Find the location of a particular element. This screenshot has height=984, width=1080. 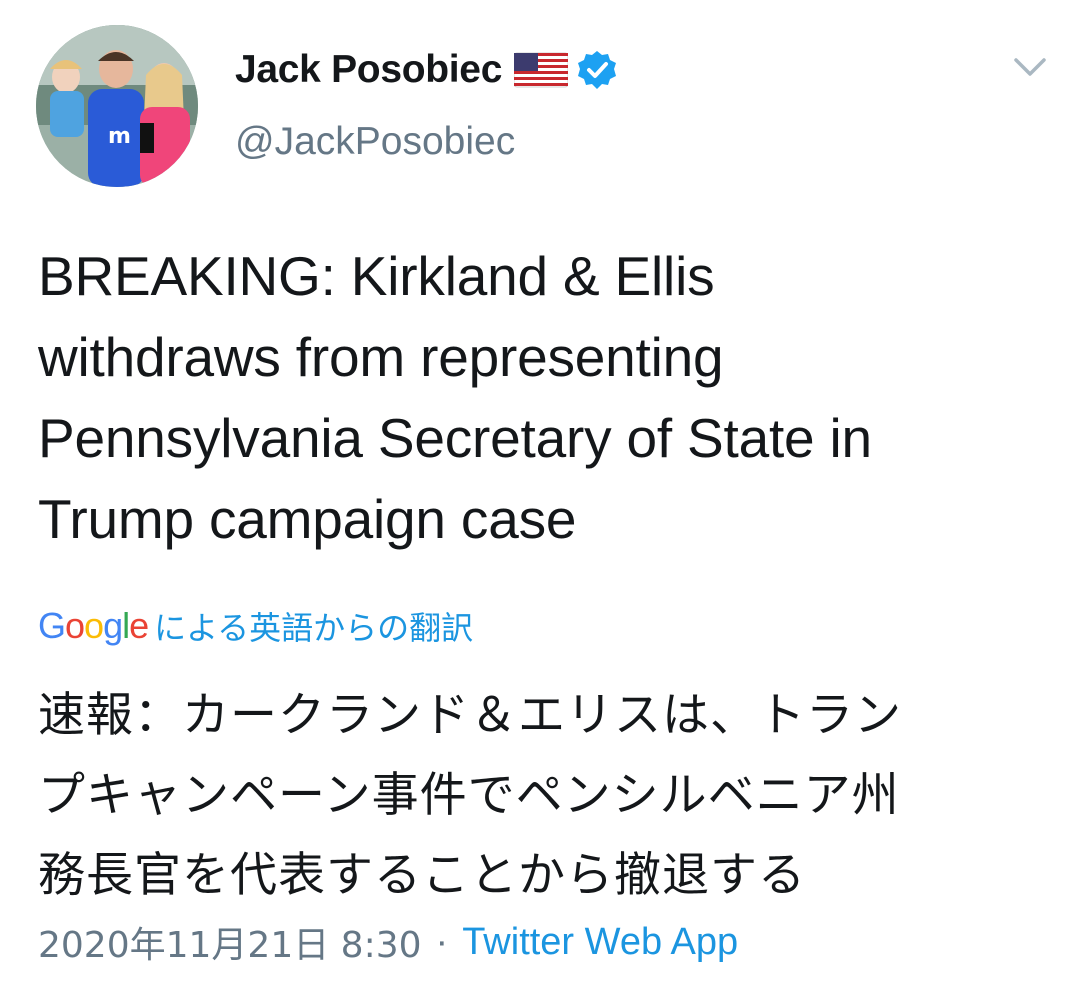

translated-text-line: プキャンペーン事件でペンシルベニア州 is located at coordinates (469, 795).